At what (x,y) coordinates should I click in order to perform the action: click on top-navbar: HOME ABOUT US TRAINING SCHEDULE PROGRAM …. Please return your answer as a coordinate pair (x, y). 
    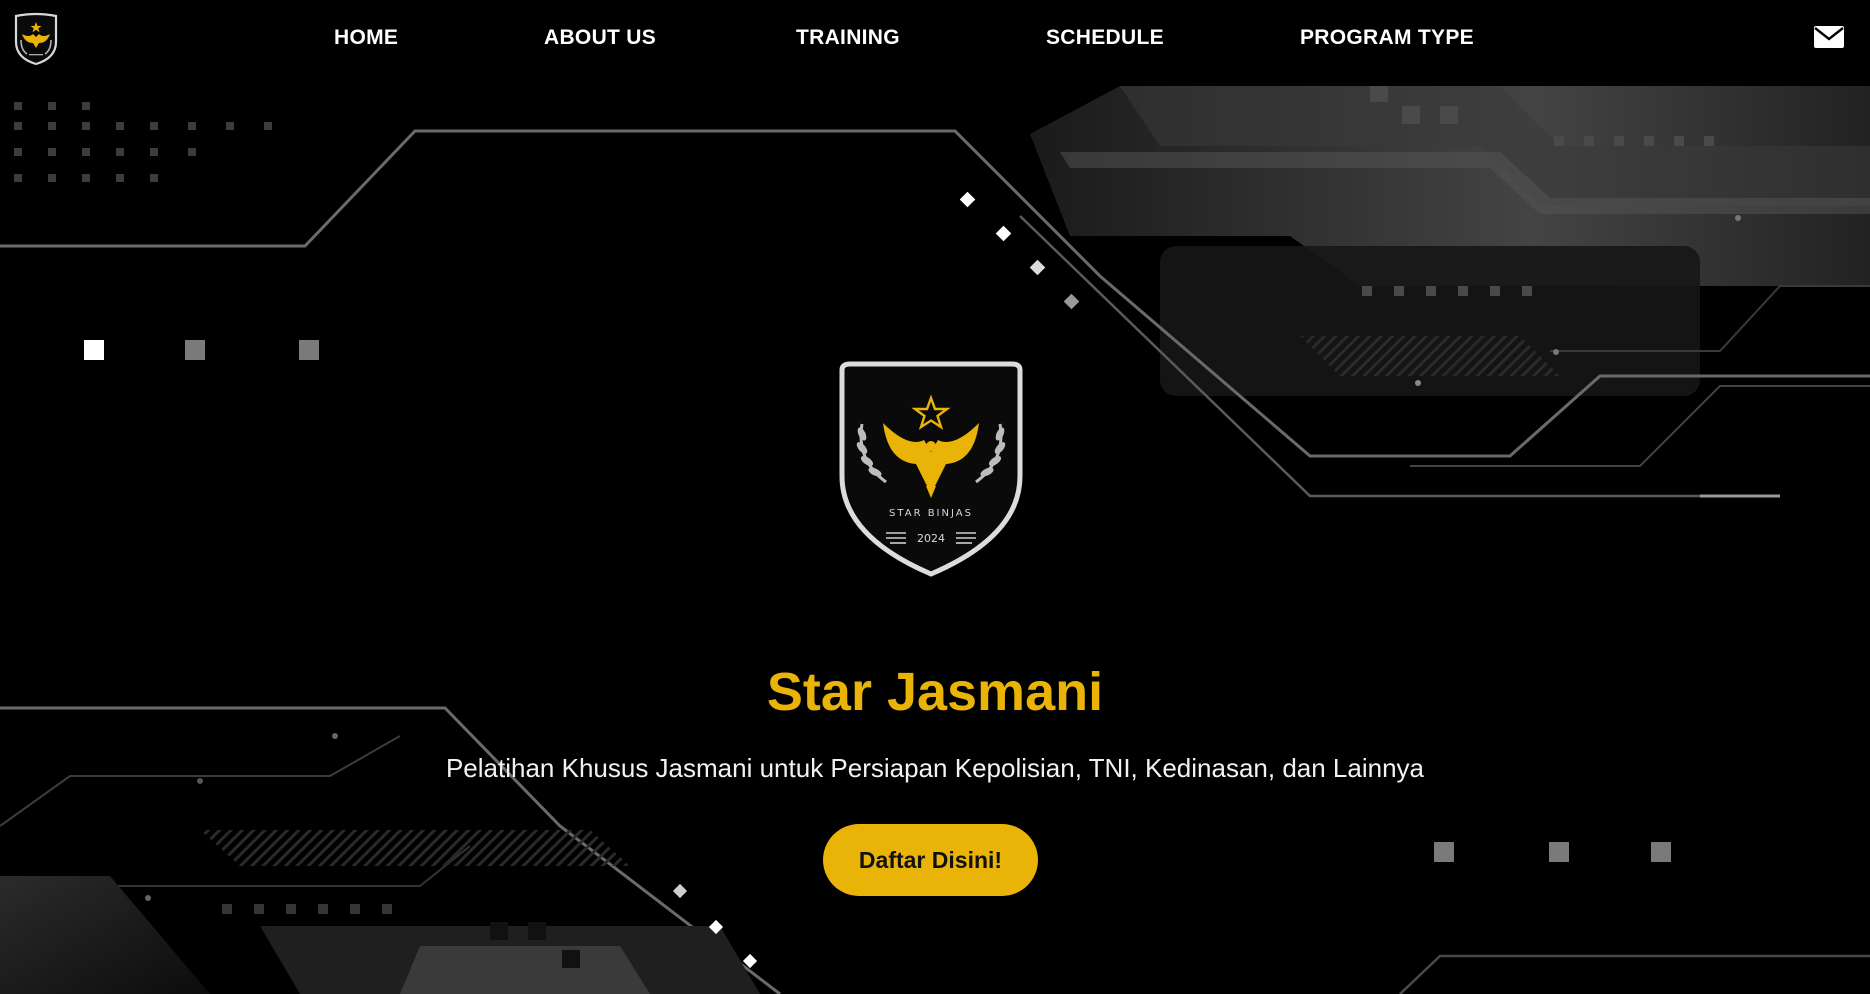
    Looking at the image, I should click on (935, 43).